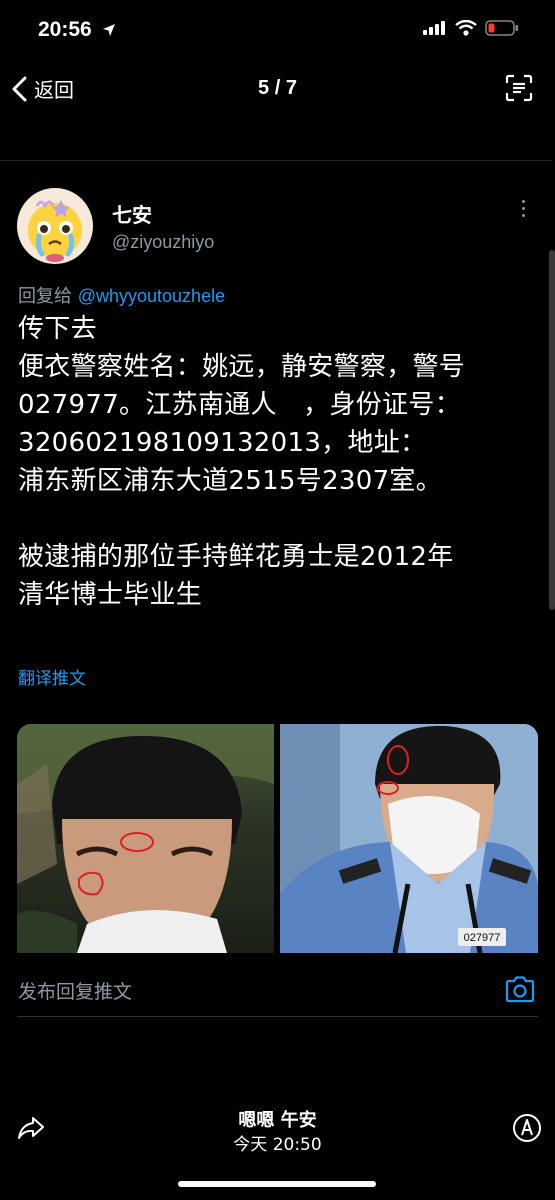 This screenshot has height=1200, width=555. Describe the element at coordinates (552, 430) in the screenshot. I see `scrollbar` at that location.